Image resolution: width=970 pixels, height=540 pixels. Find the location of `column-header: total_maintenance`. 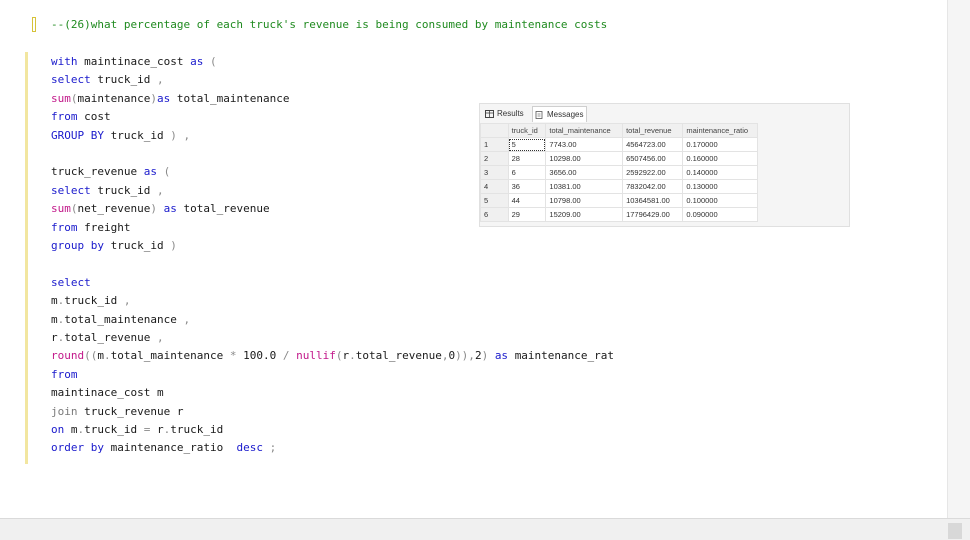

column-header: total_maintenance is located at coordinates (584, 130).